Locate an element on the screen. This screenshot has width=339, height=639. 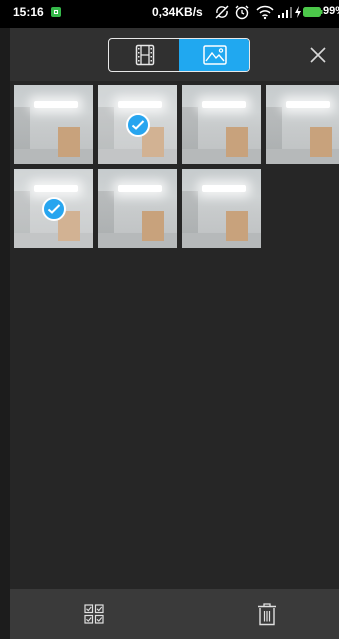
select-all-button is located at coordinates (94, 614).